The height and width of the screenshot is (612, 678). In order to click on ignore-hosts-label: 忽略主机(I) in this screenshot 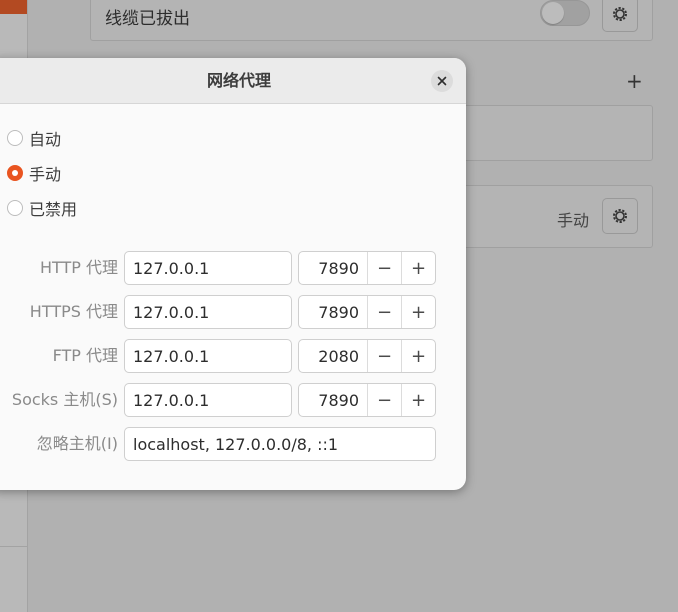, I will do `click(77, 443)`.